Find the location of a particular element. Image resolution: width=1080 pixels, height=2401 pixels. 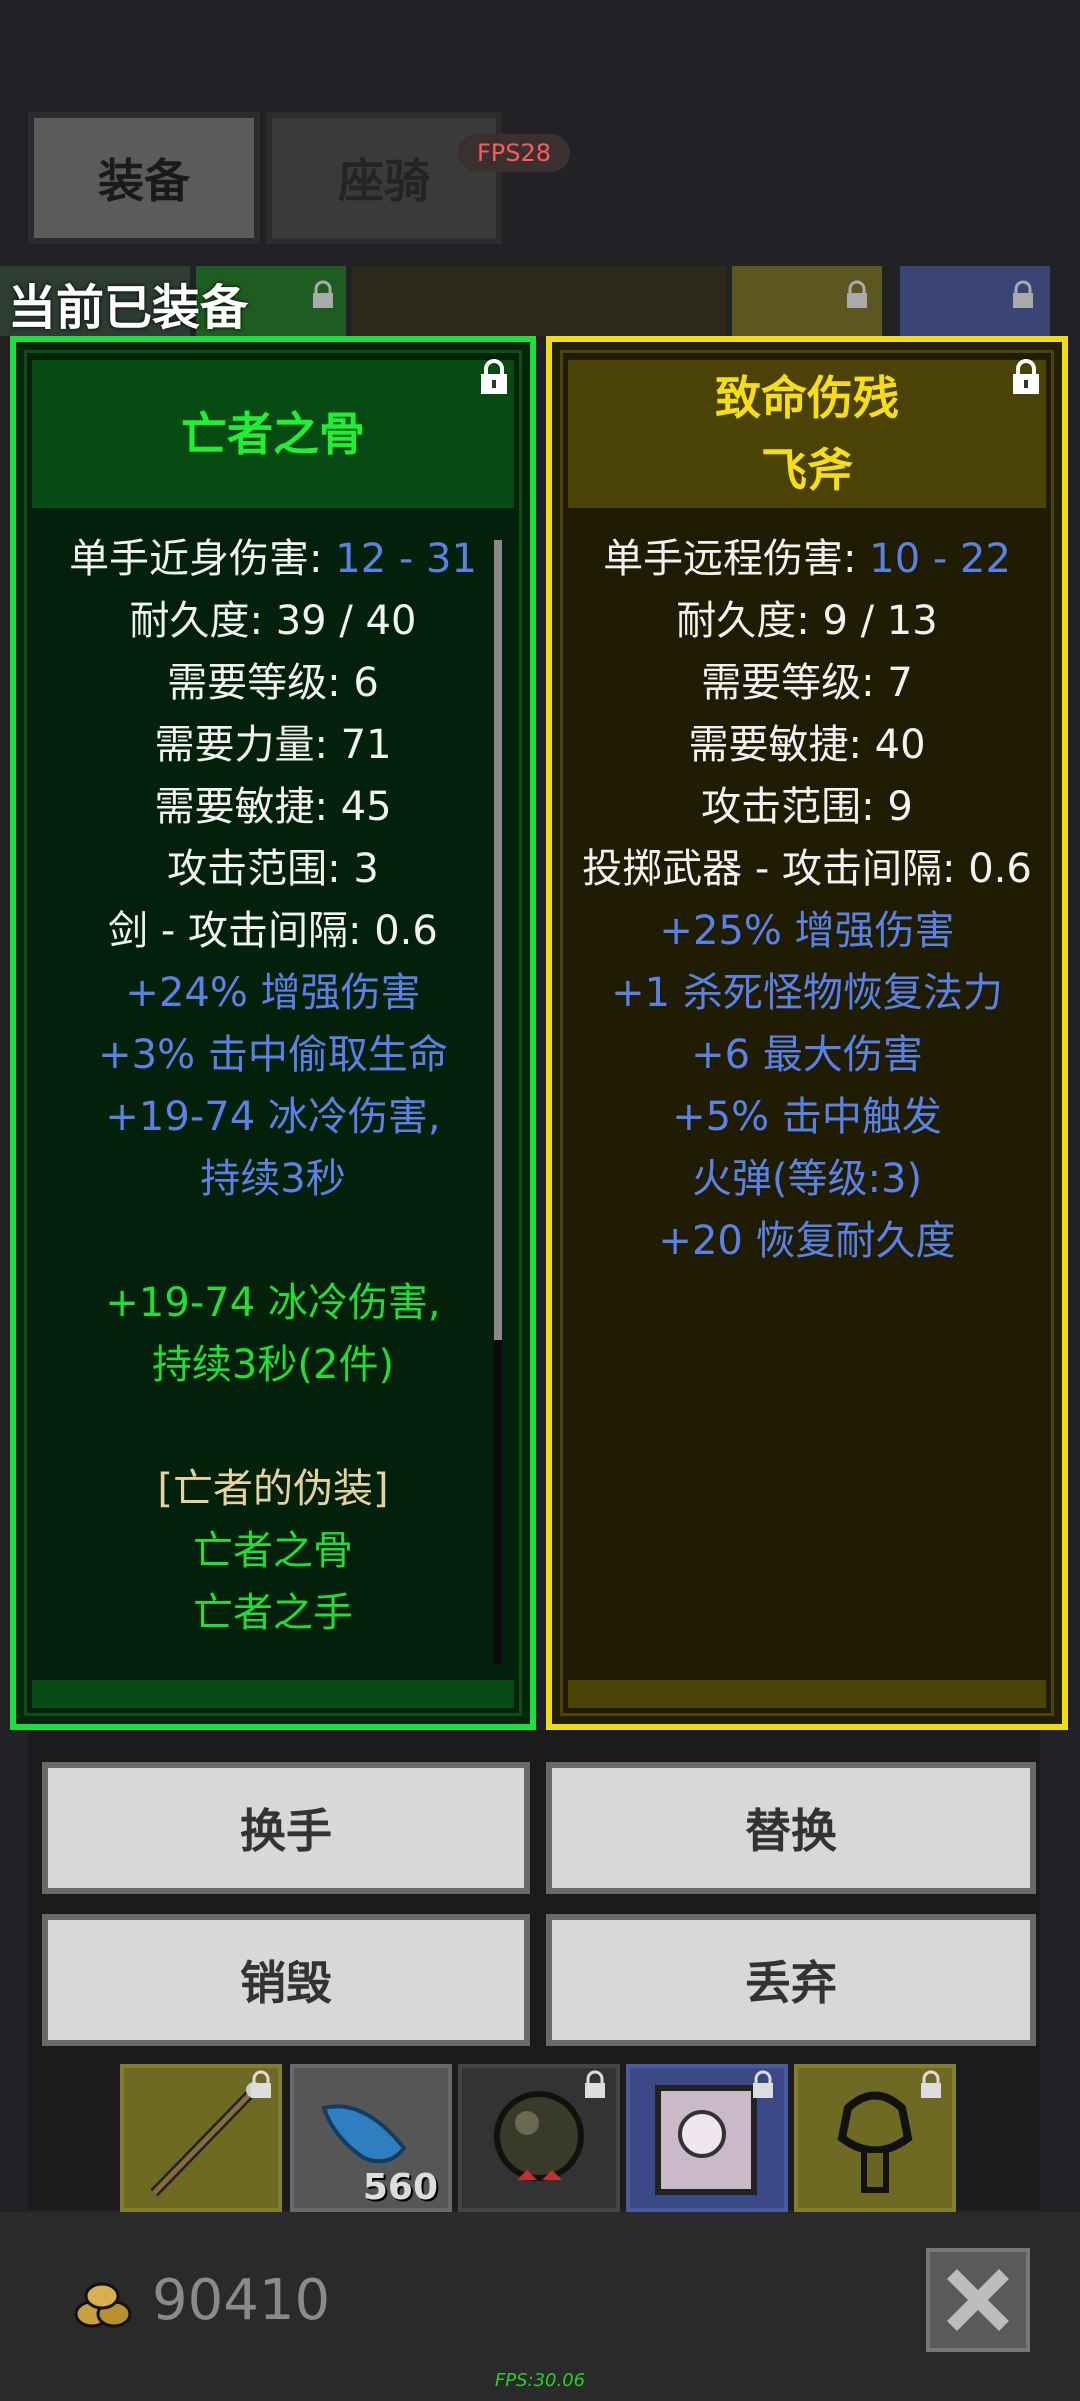

stat-text: 持续3秒(2件) is located at coordinates (273, 1365).